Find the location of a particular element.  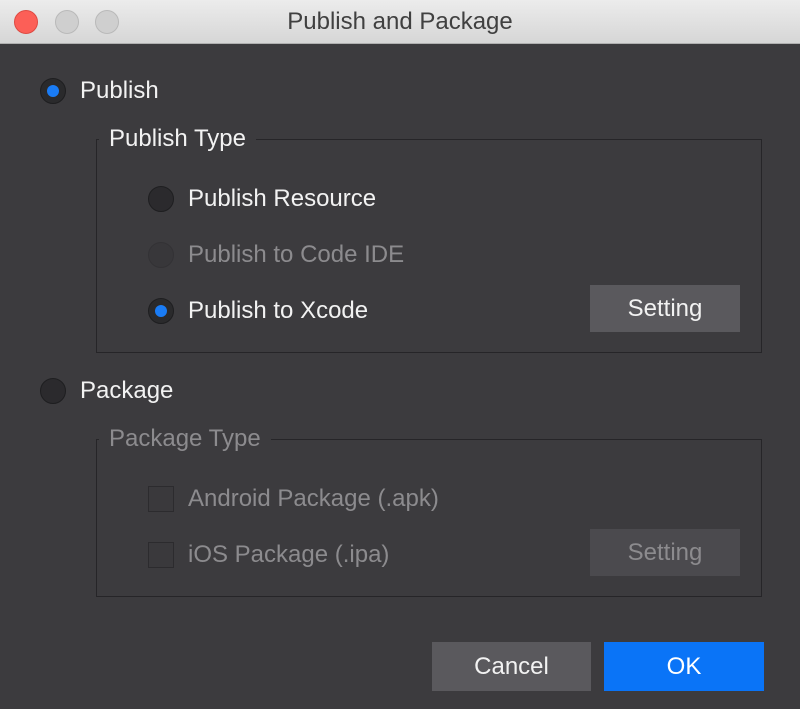

ios-package-checkbox is located at coordinates (161, 555).